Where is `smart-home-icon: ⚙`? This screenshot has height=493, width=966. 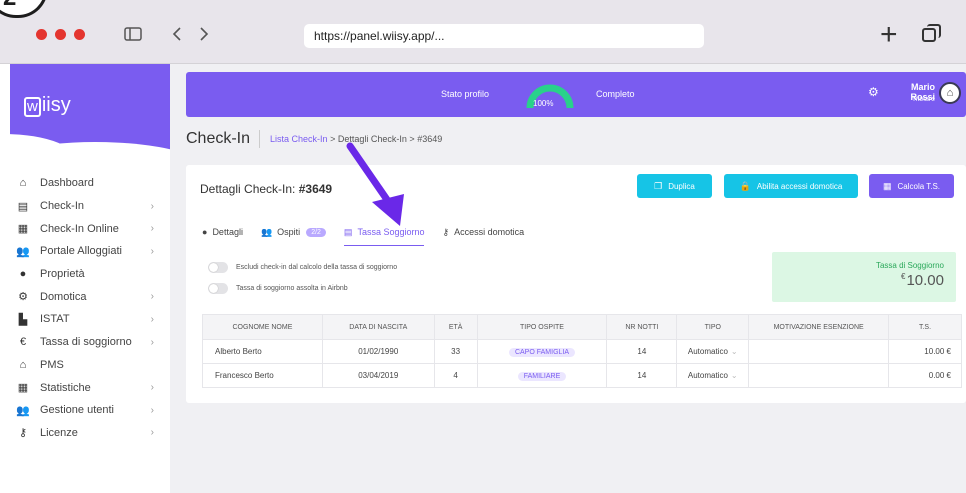
smart-home-icon: ⚙ is located at coordinates (23, 297).